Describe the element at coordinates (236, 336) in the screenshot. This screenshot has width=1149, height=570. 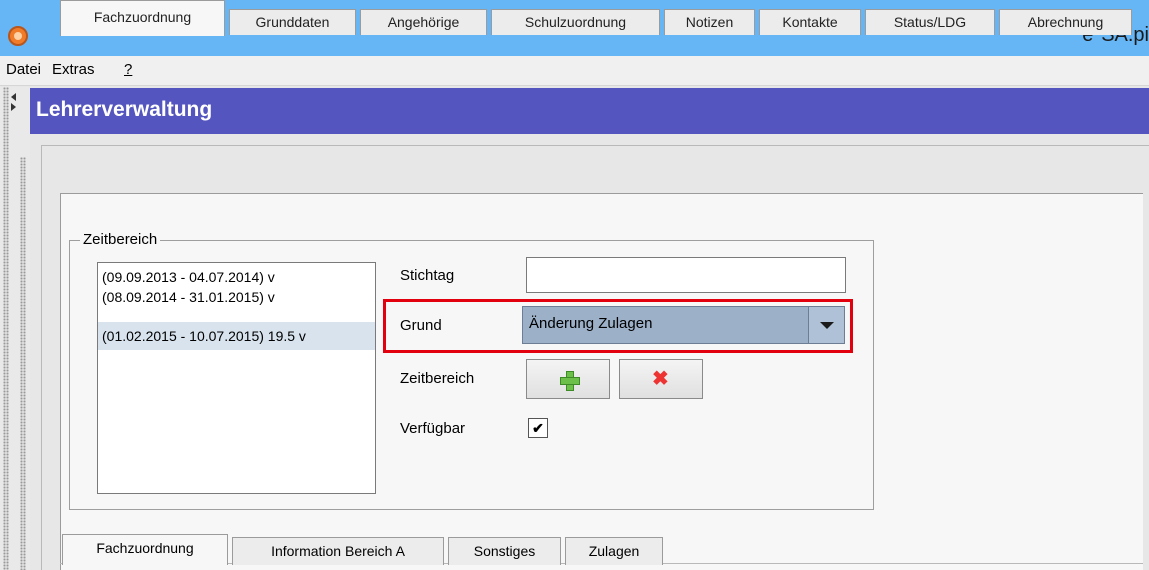
I see `list-item-selected: (01.02.2015 - 10.07.2015) 19.5 v` at that location.